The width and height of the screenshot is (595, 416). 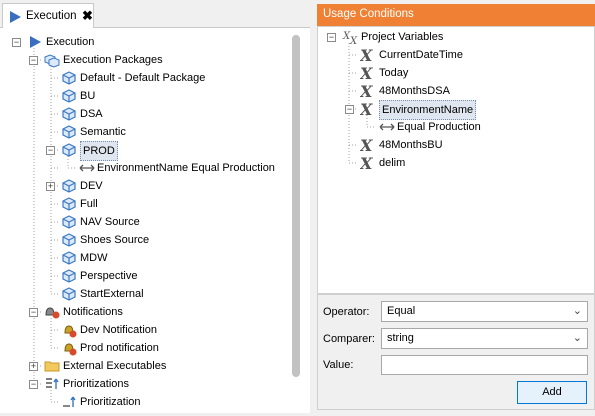 I want to click on tree-item-execution: − Execution, so click(x=144, y=42).